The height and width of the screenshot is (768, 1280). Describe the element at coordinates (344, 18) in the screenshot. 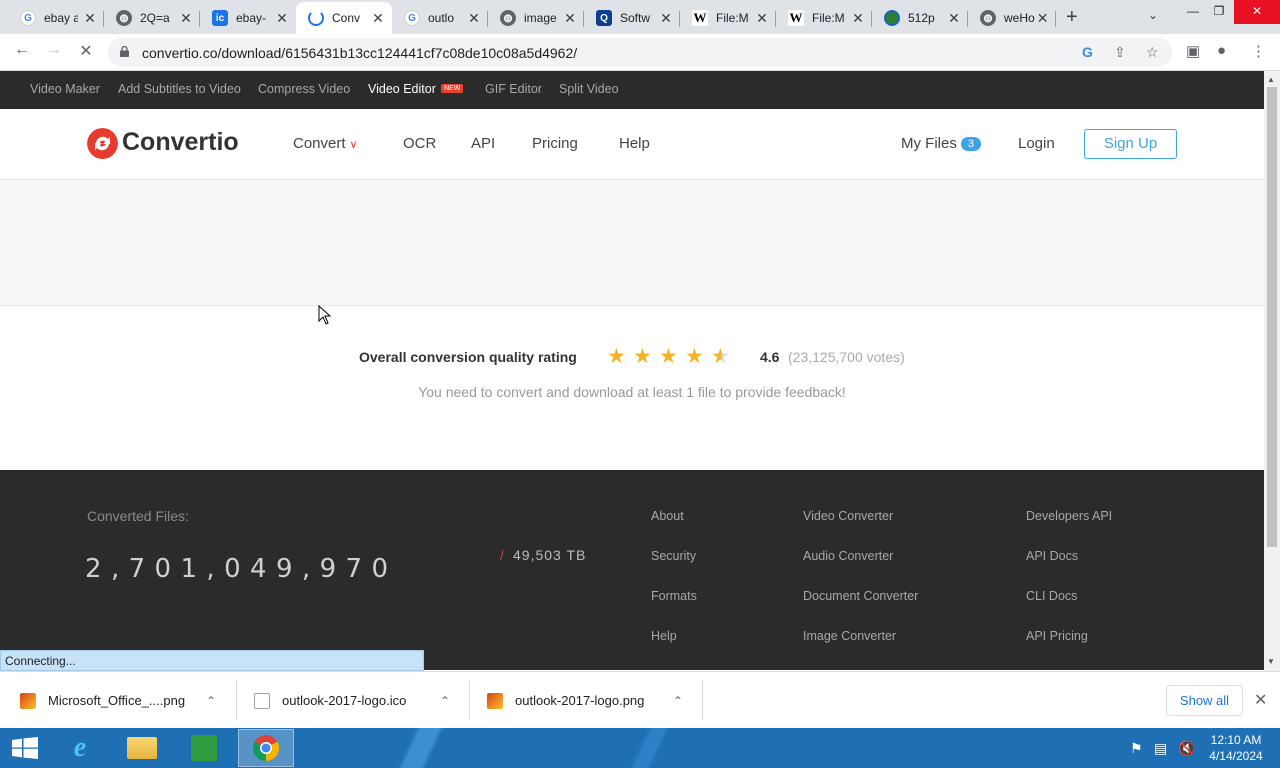

I see `tab-4-active: Conv ✕` at that location.